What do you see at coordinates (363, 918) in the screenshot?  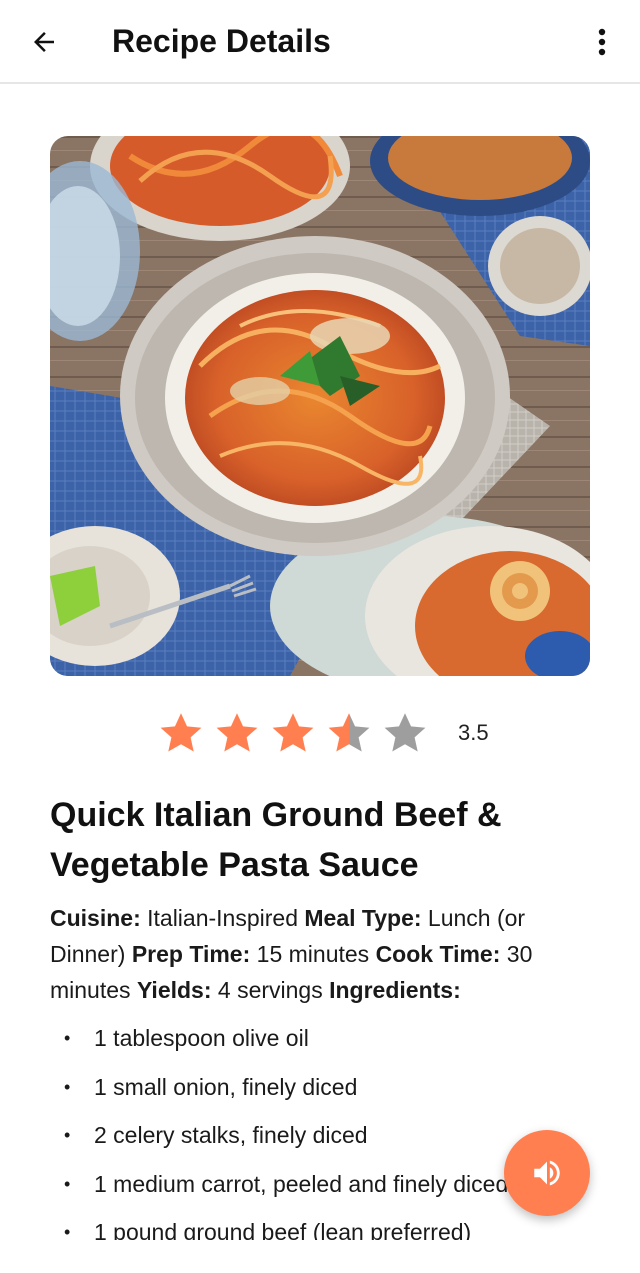 I see `meal-type-label: Meal Type:` at bounding box center [363, 918].